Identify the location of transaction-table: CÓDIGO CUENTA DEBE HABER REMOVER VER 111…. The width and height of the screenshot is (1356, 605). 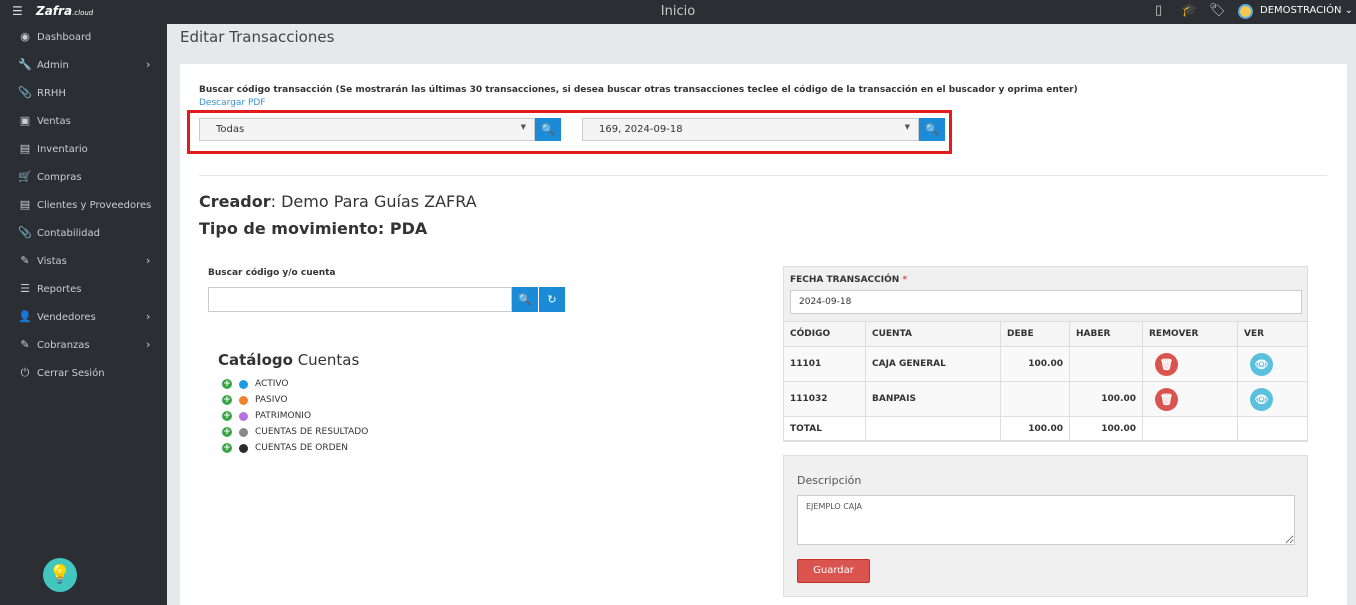
(1045, 381).